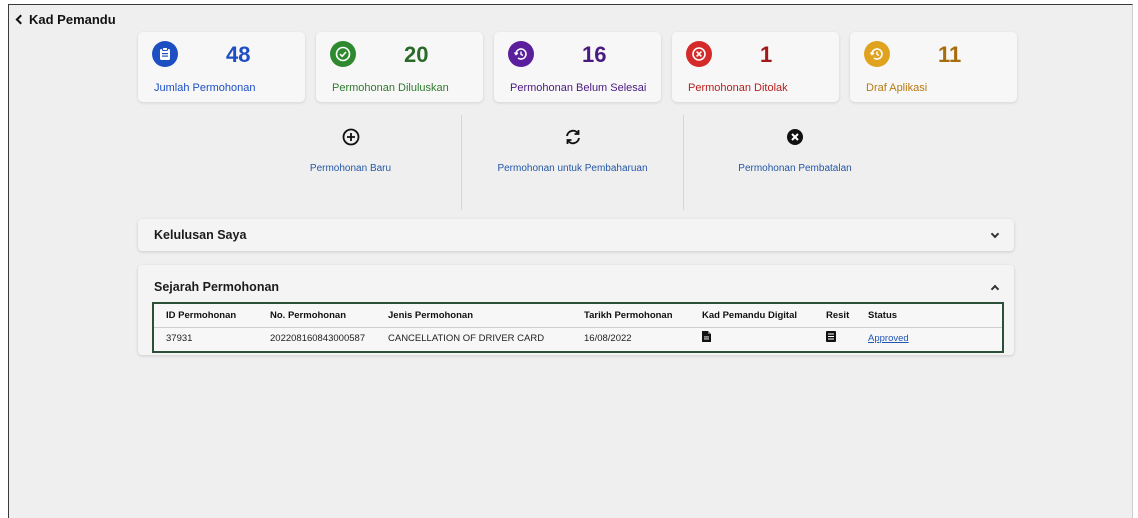  I want to click on cell-id: 37931, so click(179, 338).